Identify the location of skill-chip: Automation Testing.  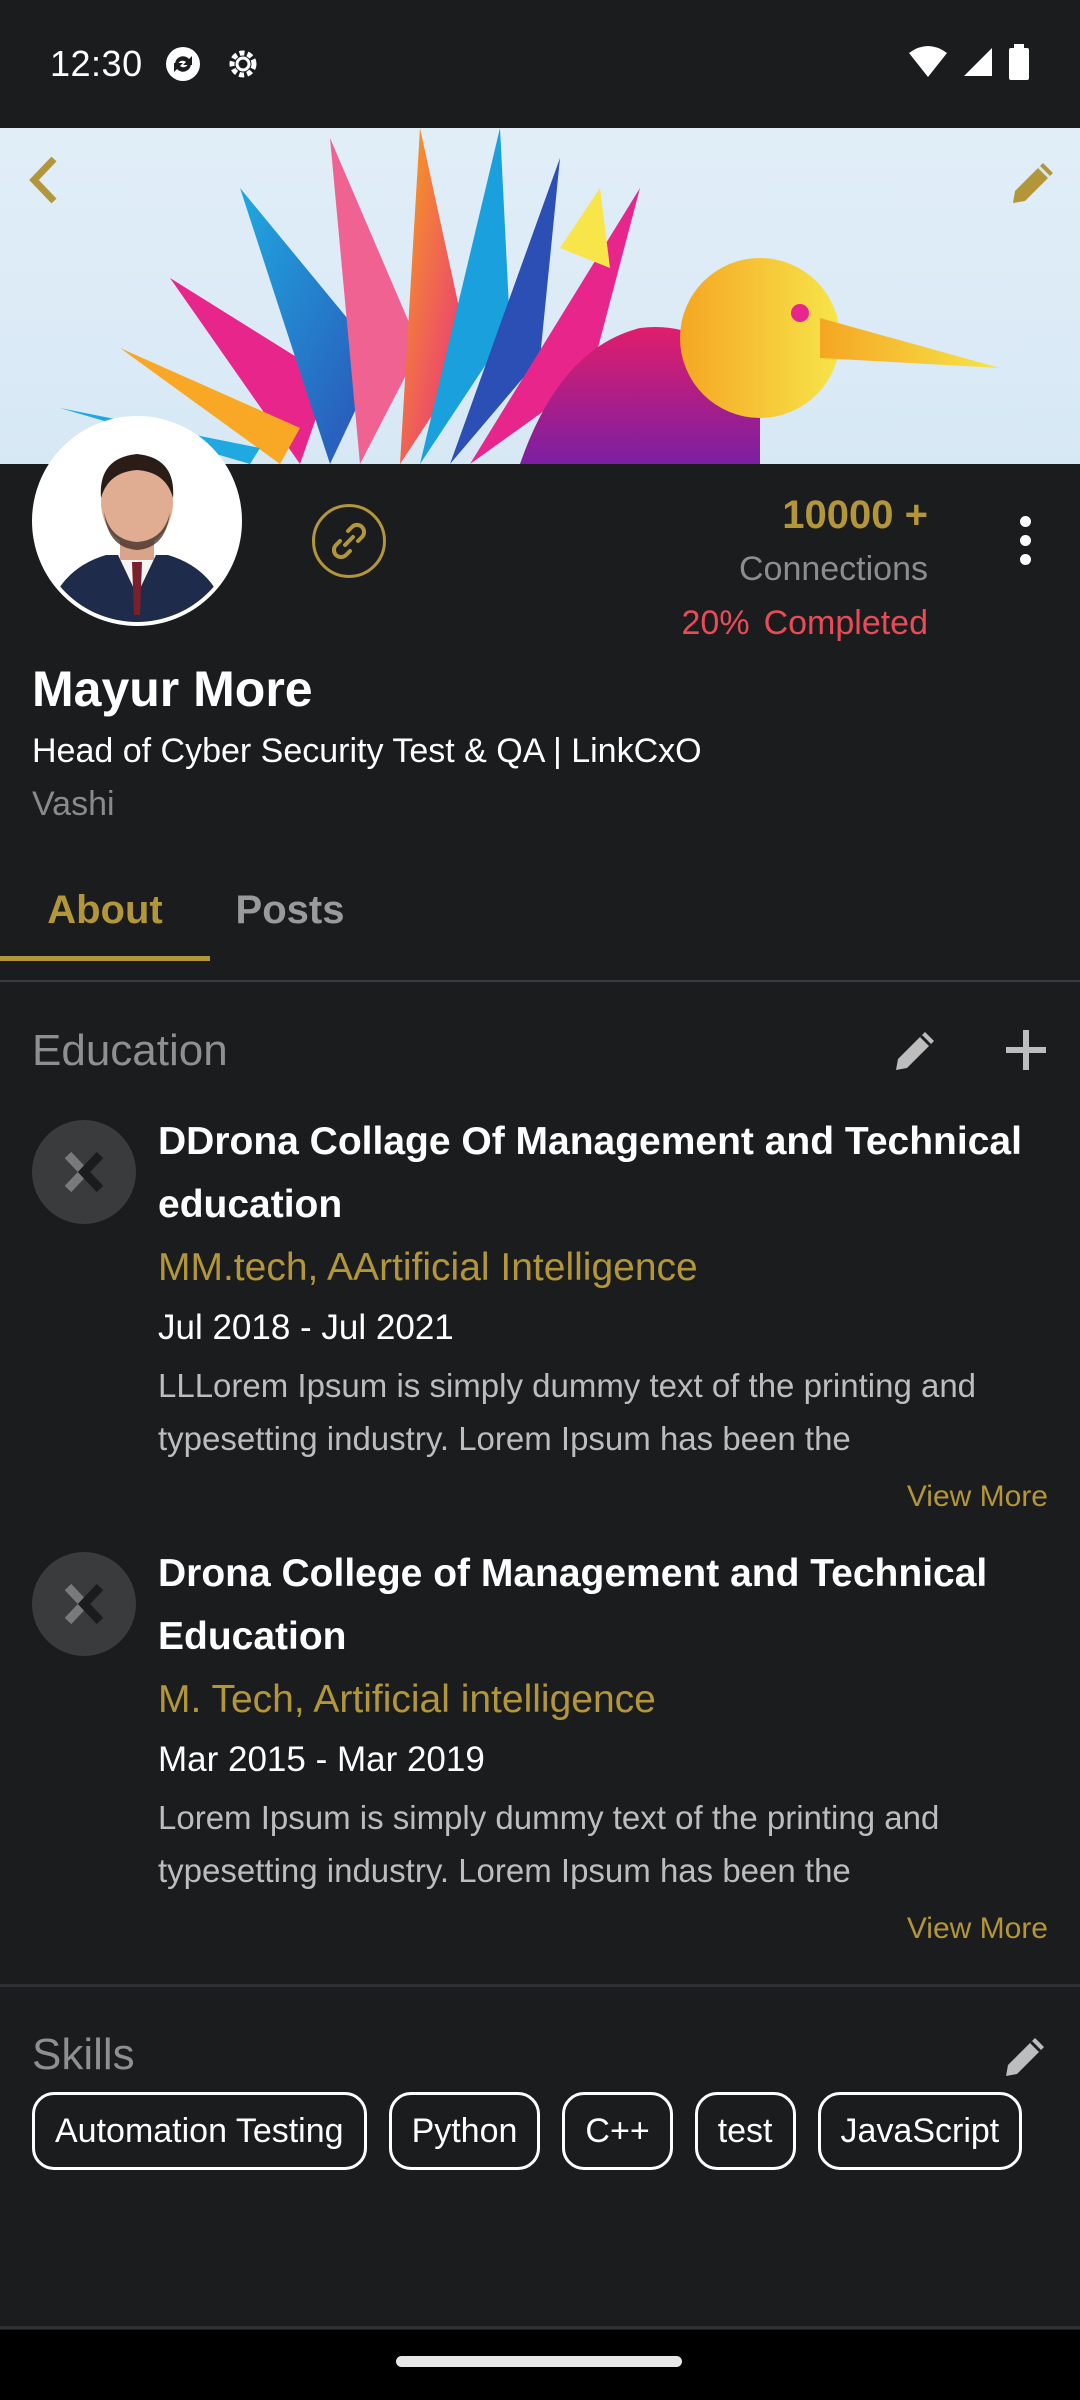
(199, 2131).